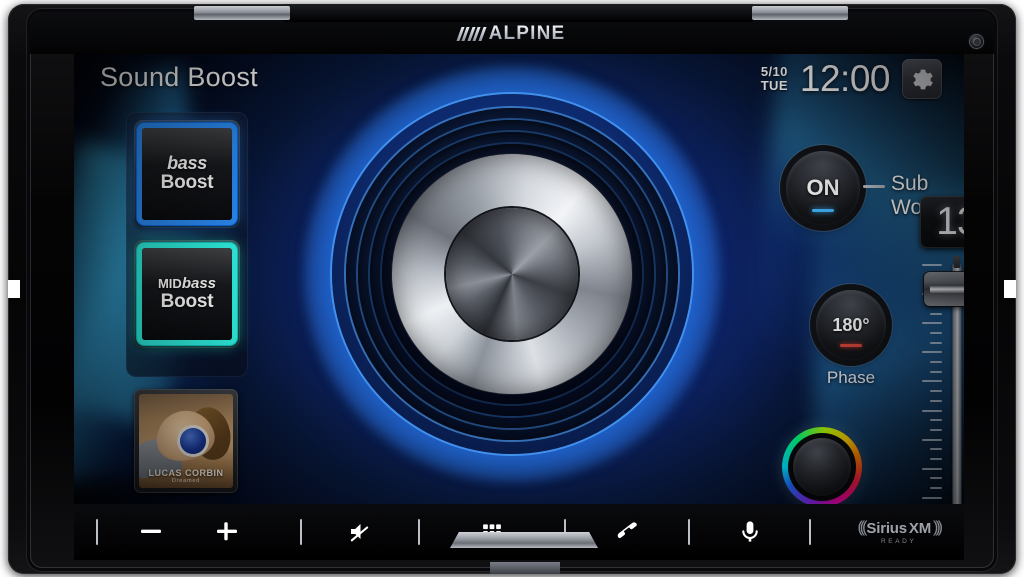 The width and height of the screenshot is (1024, 577). I want to click on siriusxm-wordmark: Sirius, so click(886, 528).